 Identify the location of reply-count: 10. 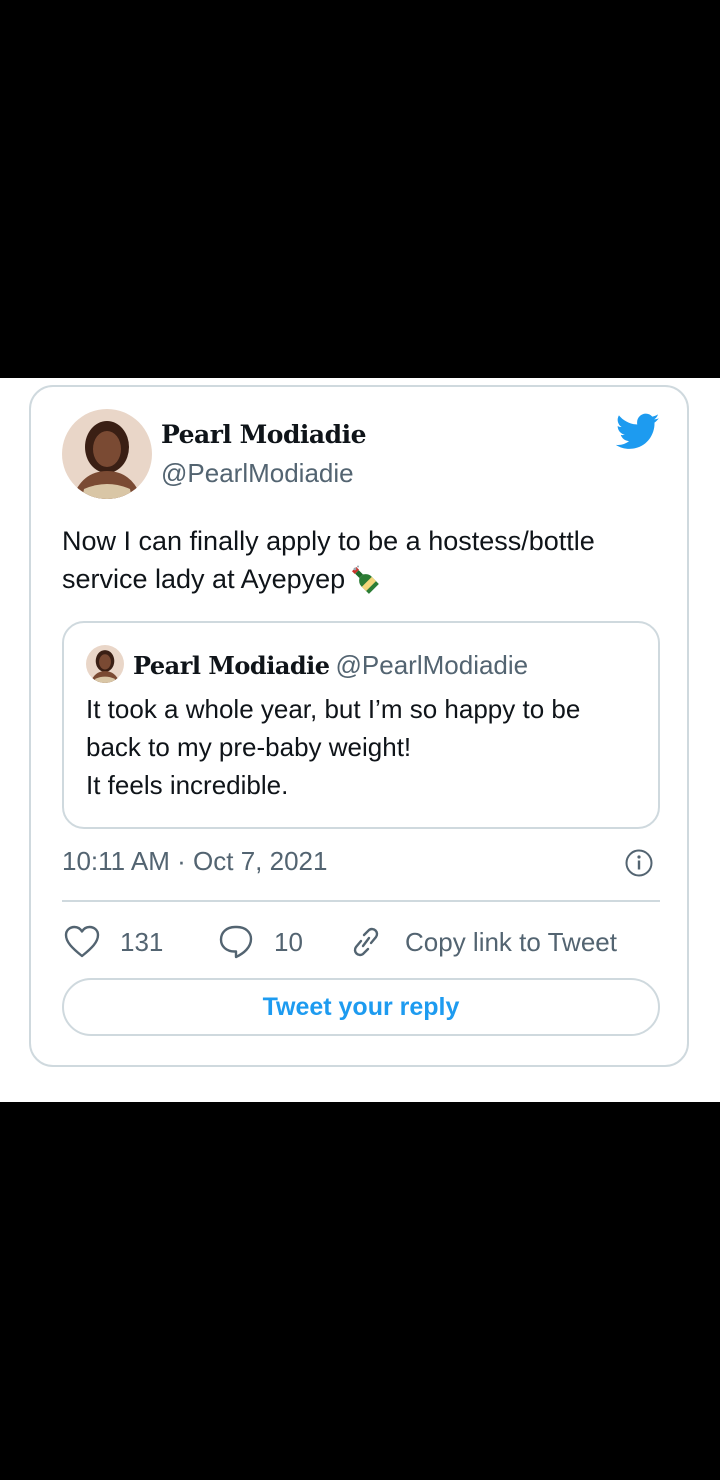
(288, 941).